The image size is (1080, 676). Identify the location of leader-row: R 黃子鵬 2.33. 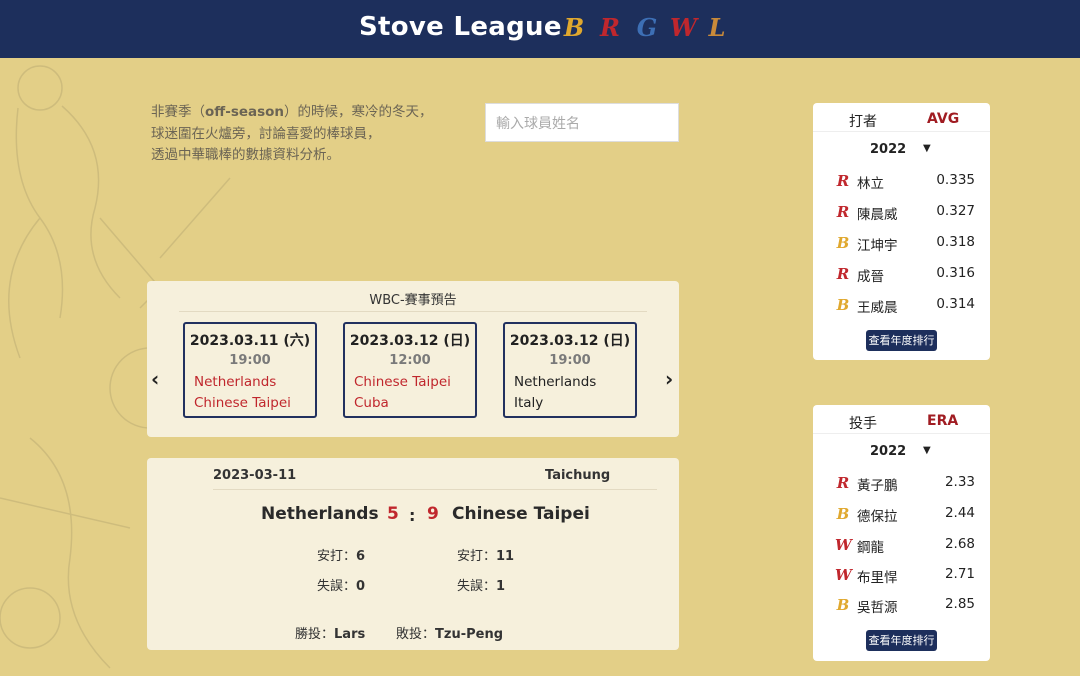
(905, 483).